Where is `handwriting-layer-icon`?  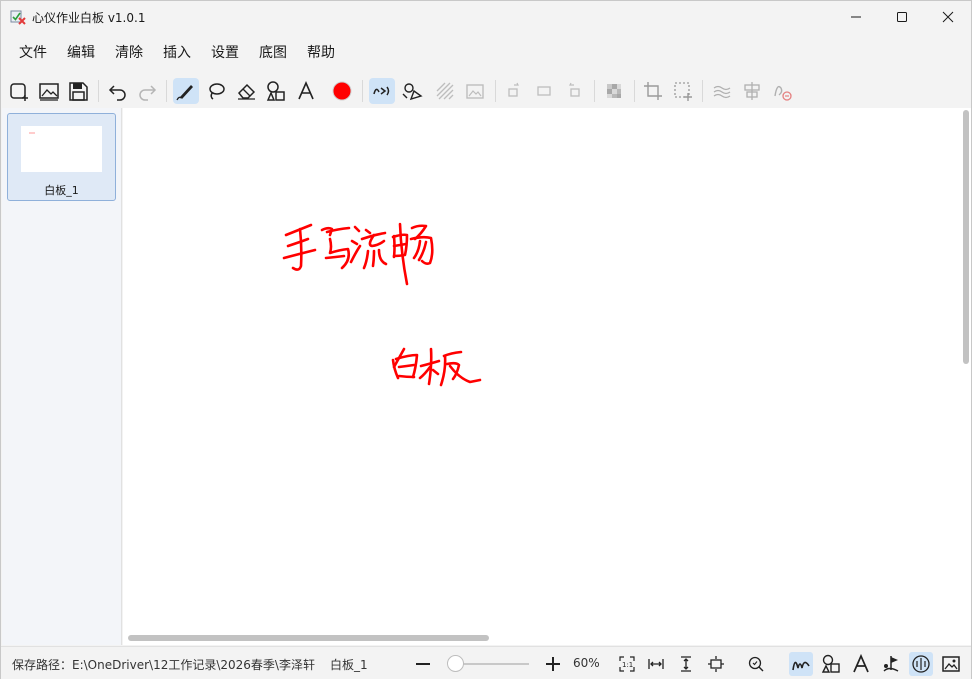
handwriting-layer-icon is located at coordinates (801, 666).